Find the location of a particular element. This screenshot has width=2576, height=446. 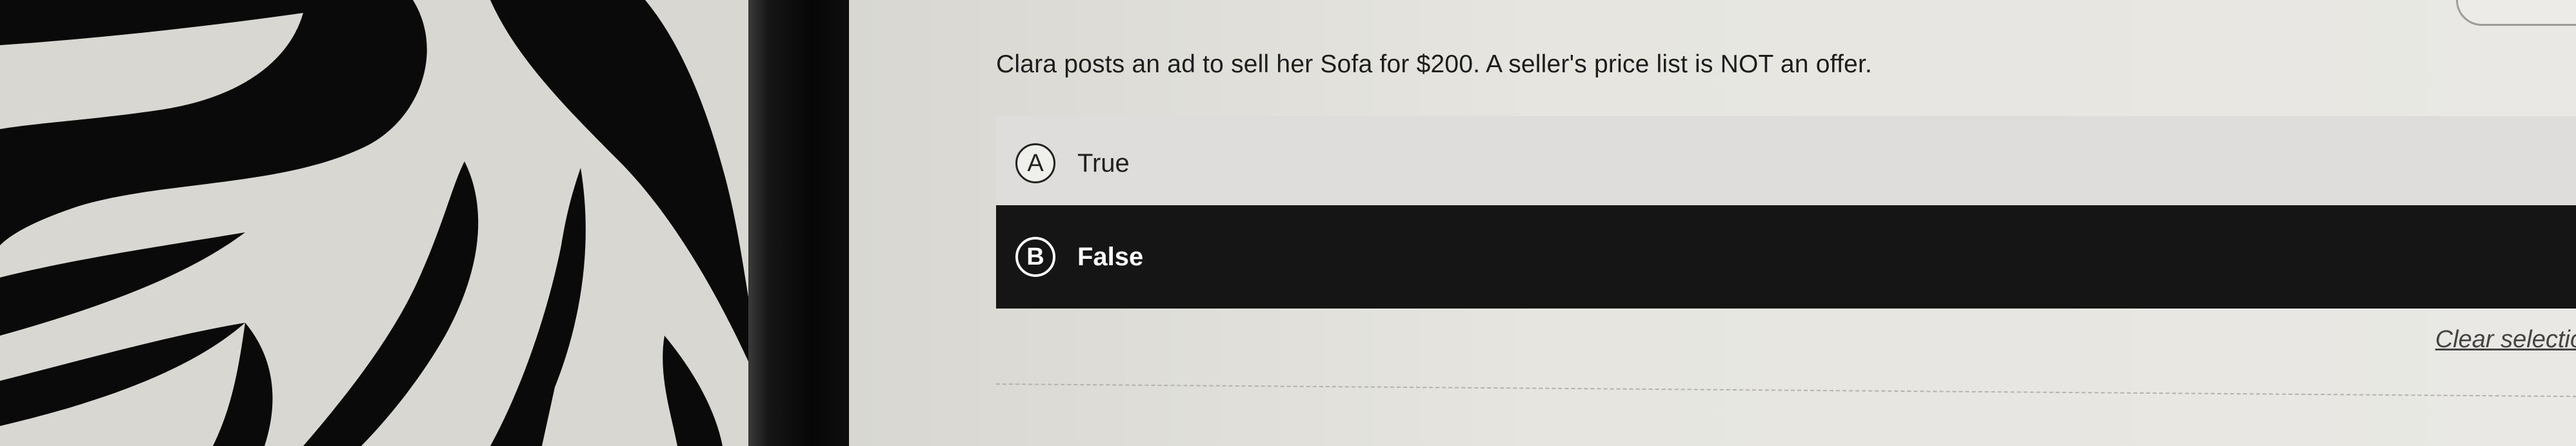

option-label: True is located at coordinates (1103, 162).